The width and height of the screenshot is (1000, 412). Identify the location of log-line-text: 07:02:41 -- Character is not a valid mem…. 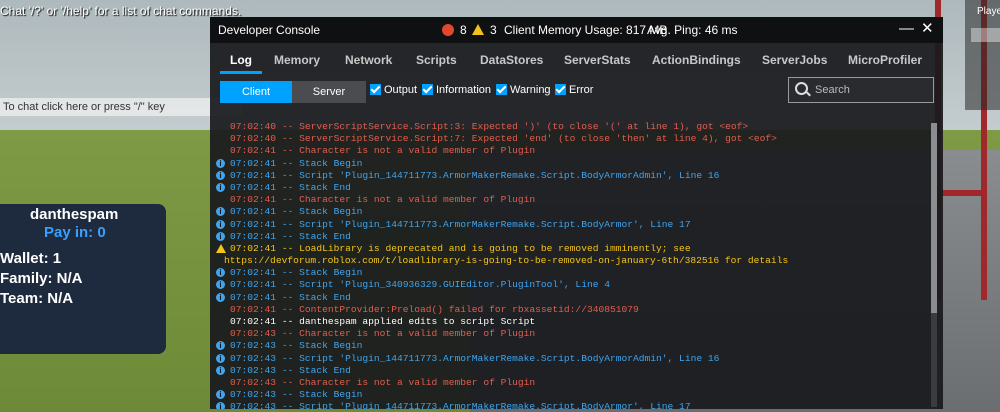
(383, 151).